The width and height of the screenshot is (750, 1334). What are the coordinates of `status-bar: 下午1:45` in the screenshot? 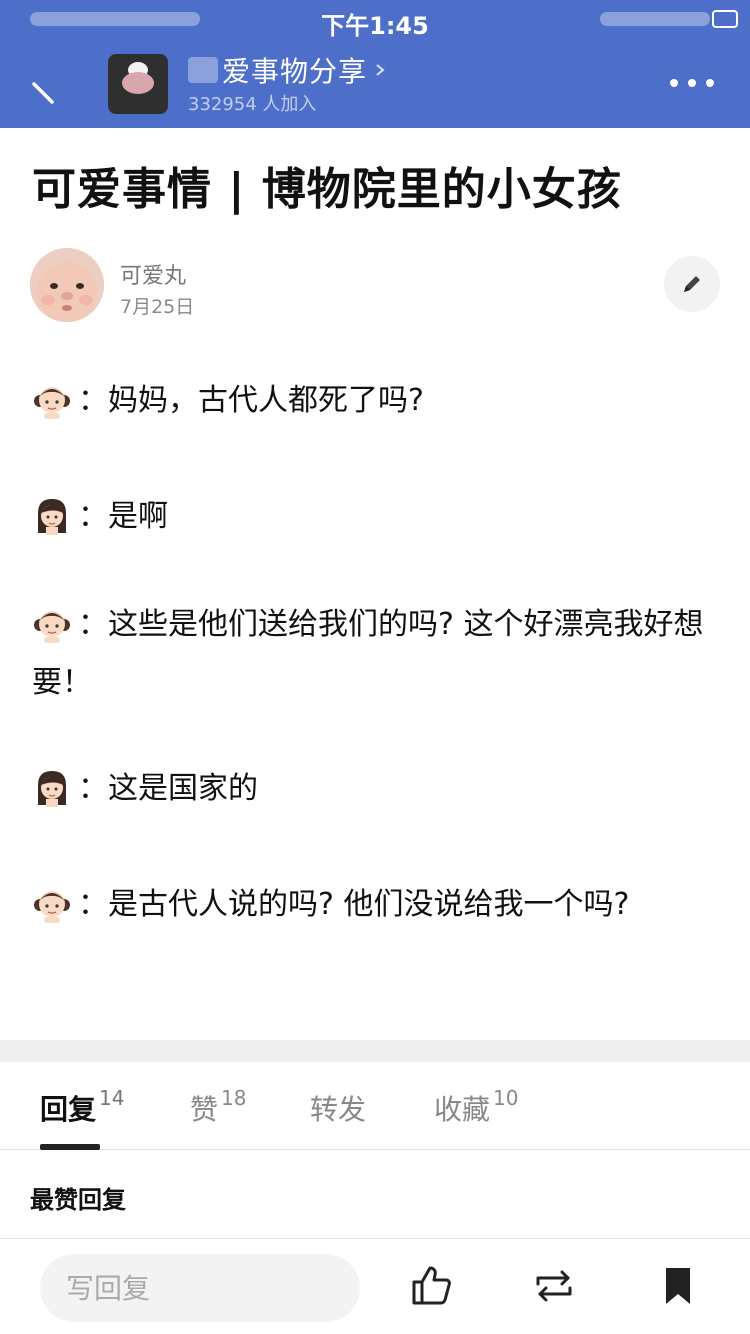 It's located at (375, 20).